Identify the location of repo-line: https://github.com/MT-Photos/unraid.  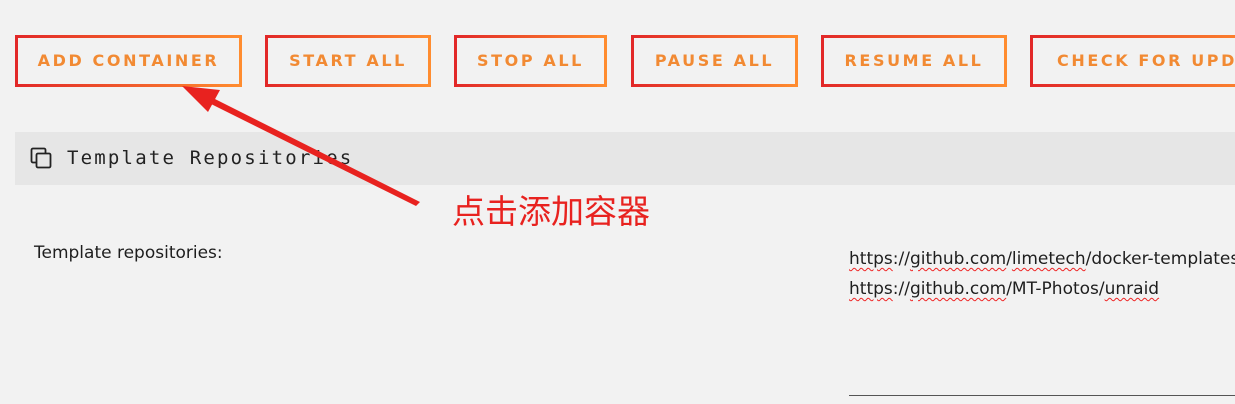
(1004, 289).